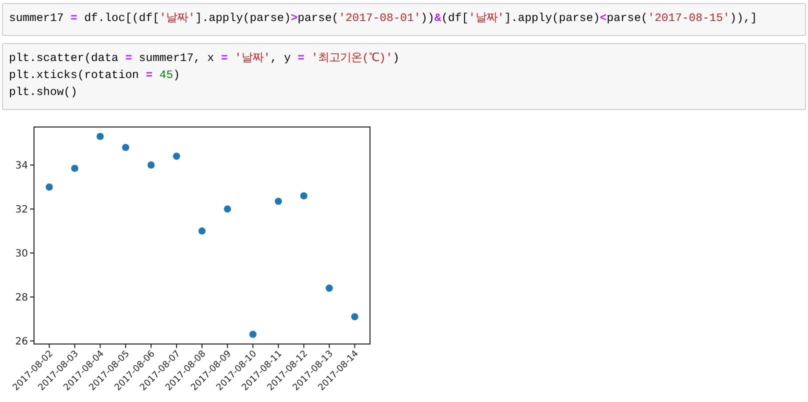  What do you see at coordinates (21, 166) in the screenshot?
I see `y-tick-label: 34` at bounding box center [21, 166].